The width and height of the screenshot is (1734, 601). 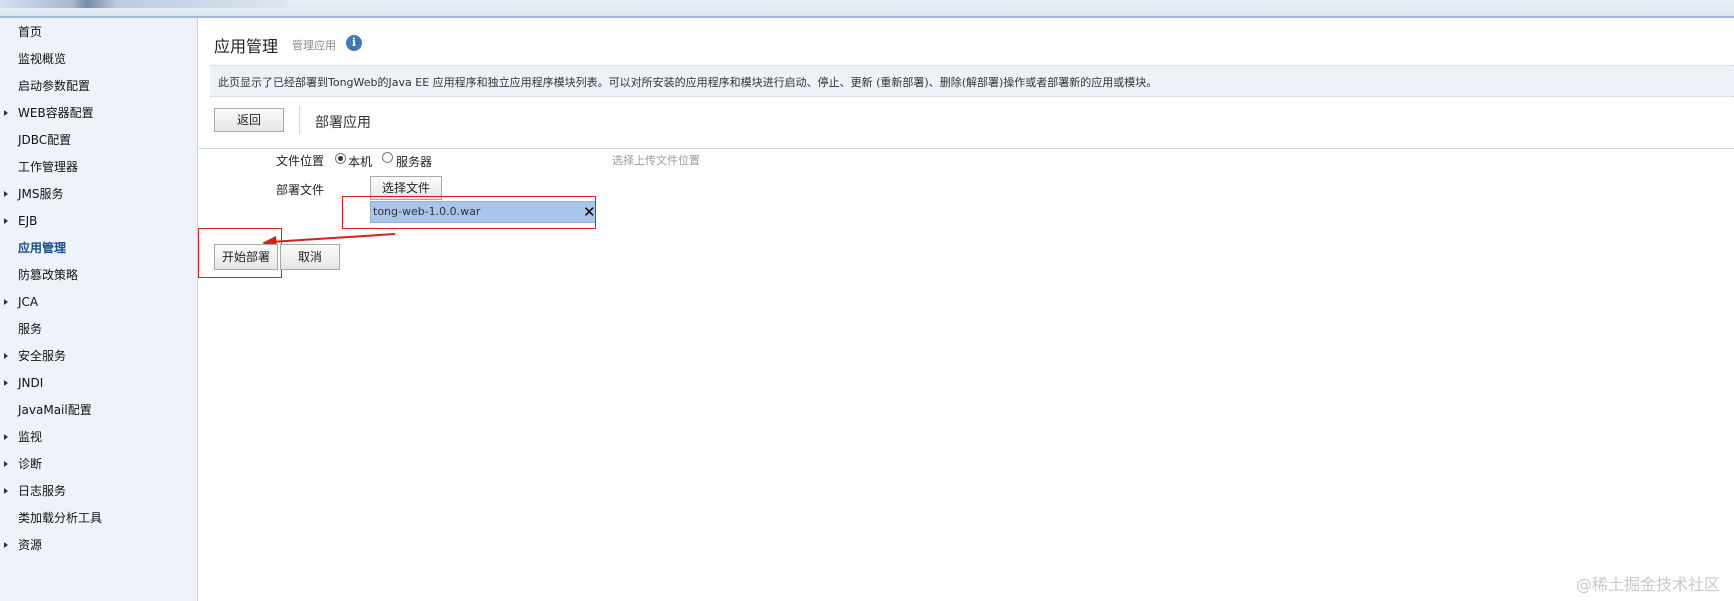 What do you see at coordinates (30, 545) in the screenshot?
I see `sidebar-item-label: 资源` at bounding box center [30, 545].